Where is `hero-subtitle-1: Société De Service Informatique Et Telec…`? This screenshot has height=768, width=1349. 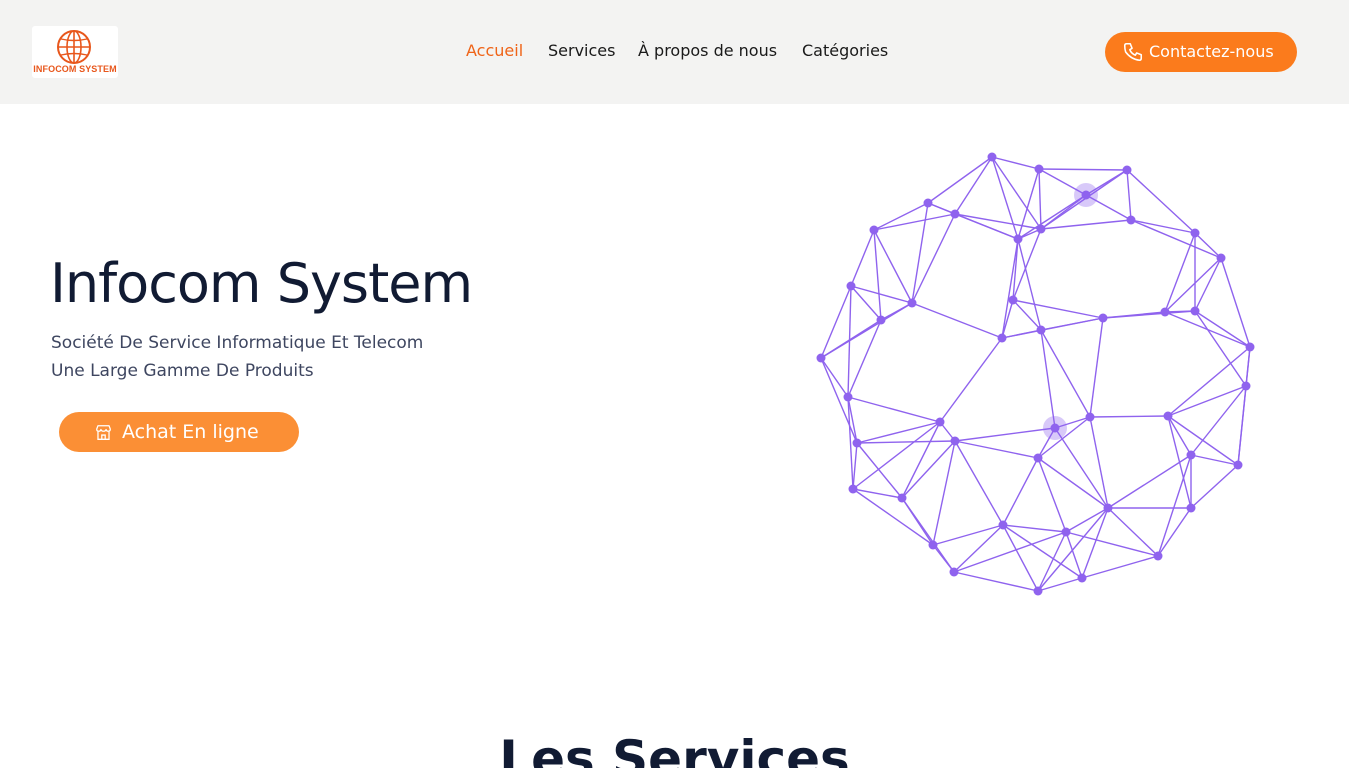 hero-subtitle-1: Société De Service Informatique Et Telec… is located at coordinates (237, 343).